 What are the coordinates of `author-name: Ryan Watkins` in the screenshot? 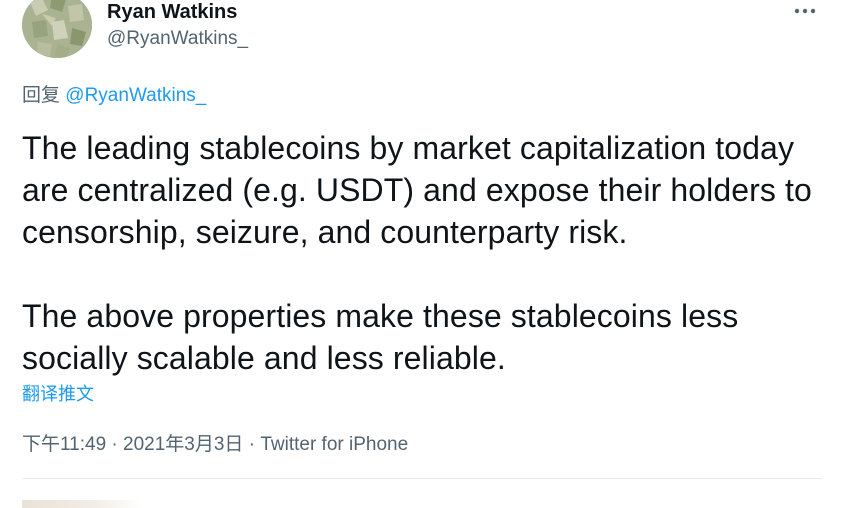 It's located at (172, 12).